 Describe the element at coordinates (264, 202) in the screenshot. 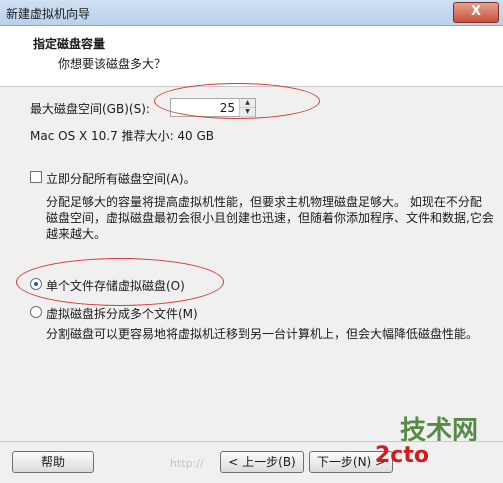

I see `allocate-desc-1: 分配足够大的容量将提高虚拟机性能，但要求主机物理磁盘足够大。 如现在不分配` at that location.